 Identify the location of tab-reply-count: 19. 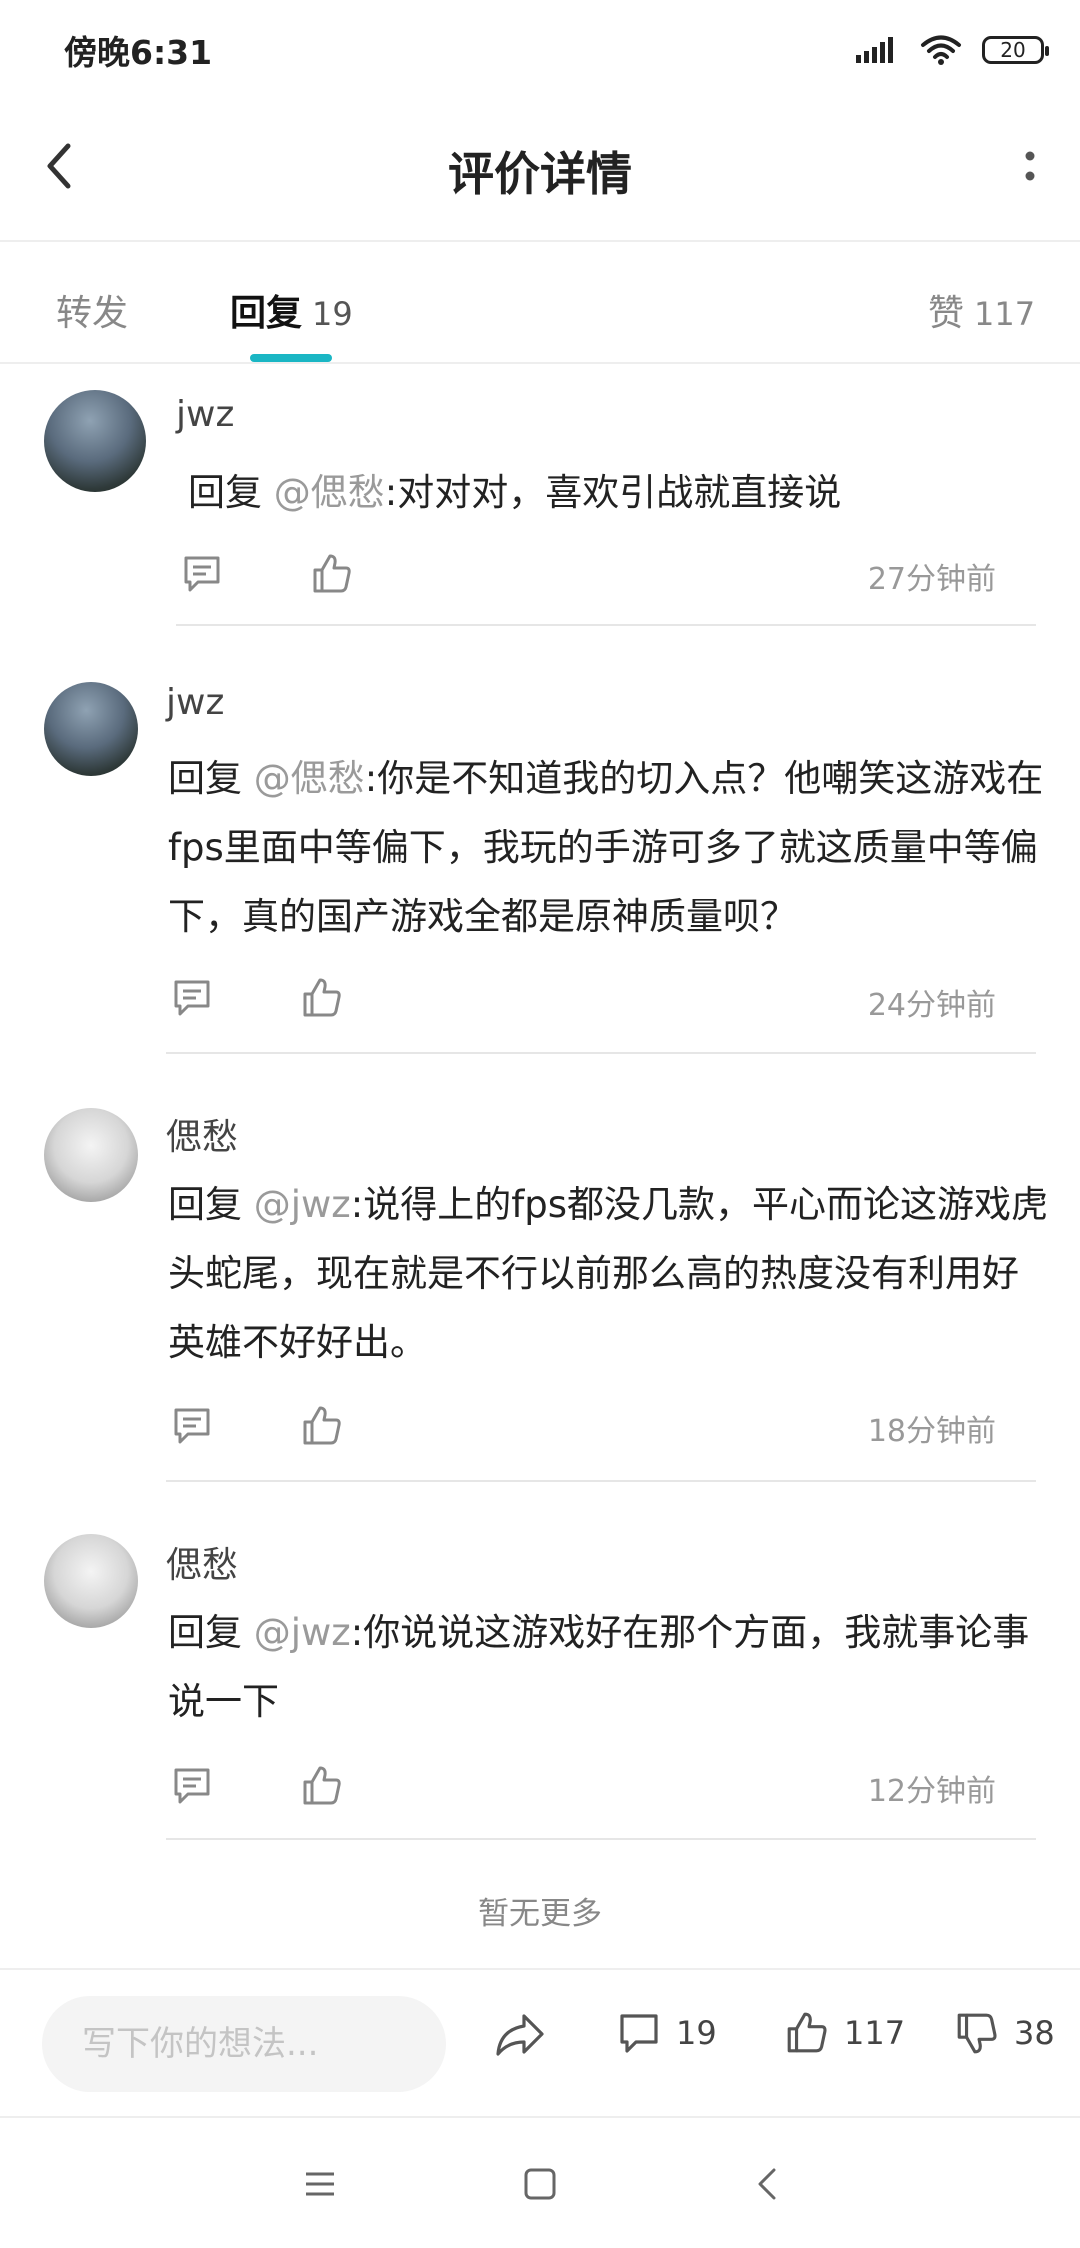
(332, 314).